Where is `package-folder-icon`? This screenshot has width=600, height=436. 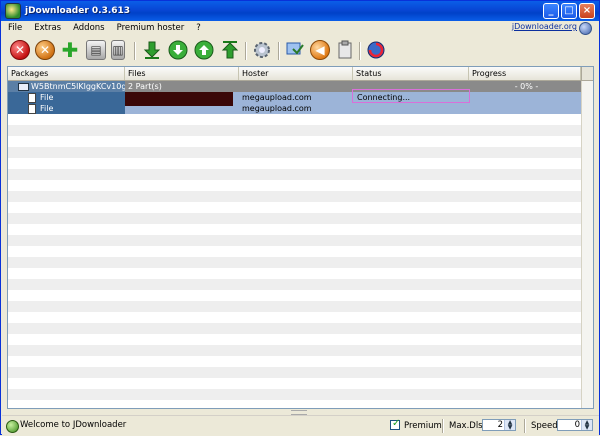 package-folder-icon is located at coordinates (23, 86).